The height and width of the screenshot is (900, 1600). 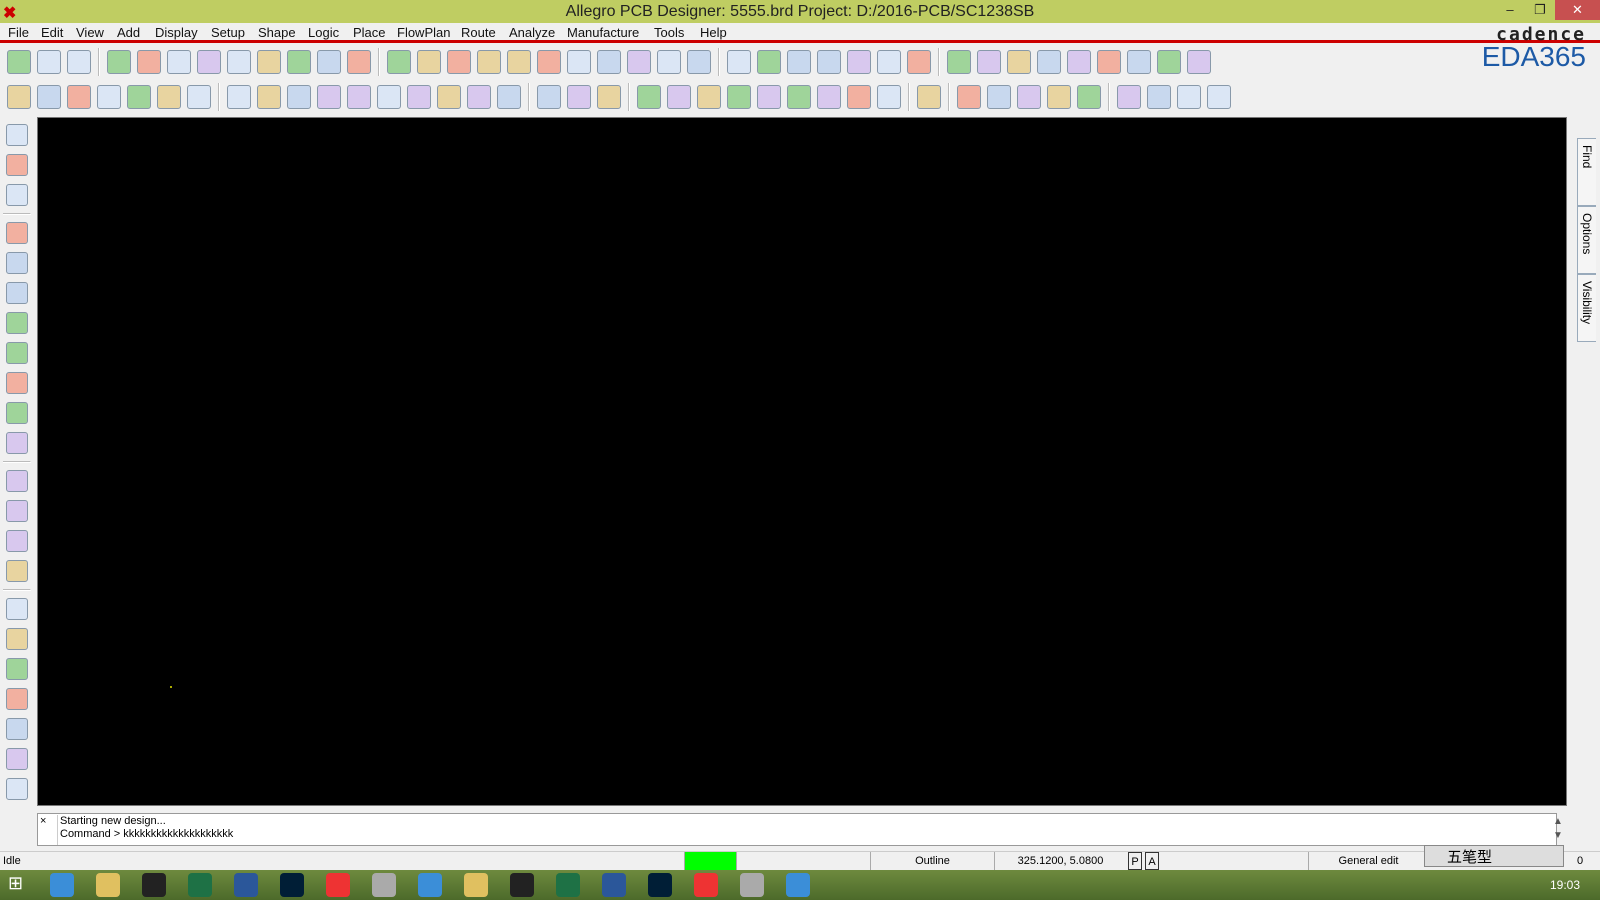 What do you see at coordinates (19, 97) in the screenshot?
I see `board-outline-icon` at bounding box center [19, 97].